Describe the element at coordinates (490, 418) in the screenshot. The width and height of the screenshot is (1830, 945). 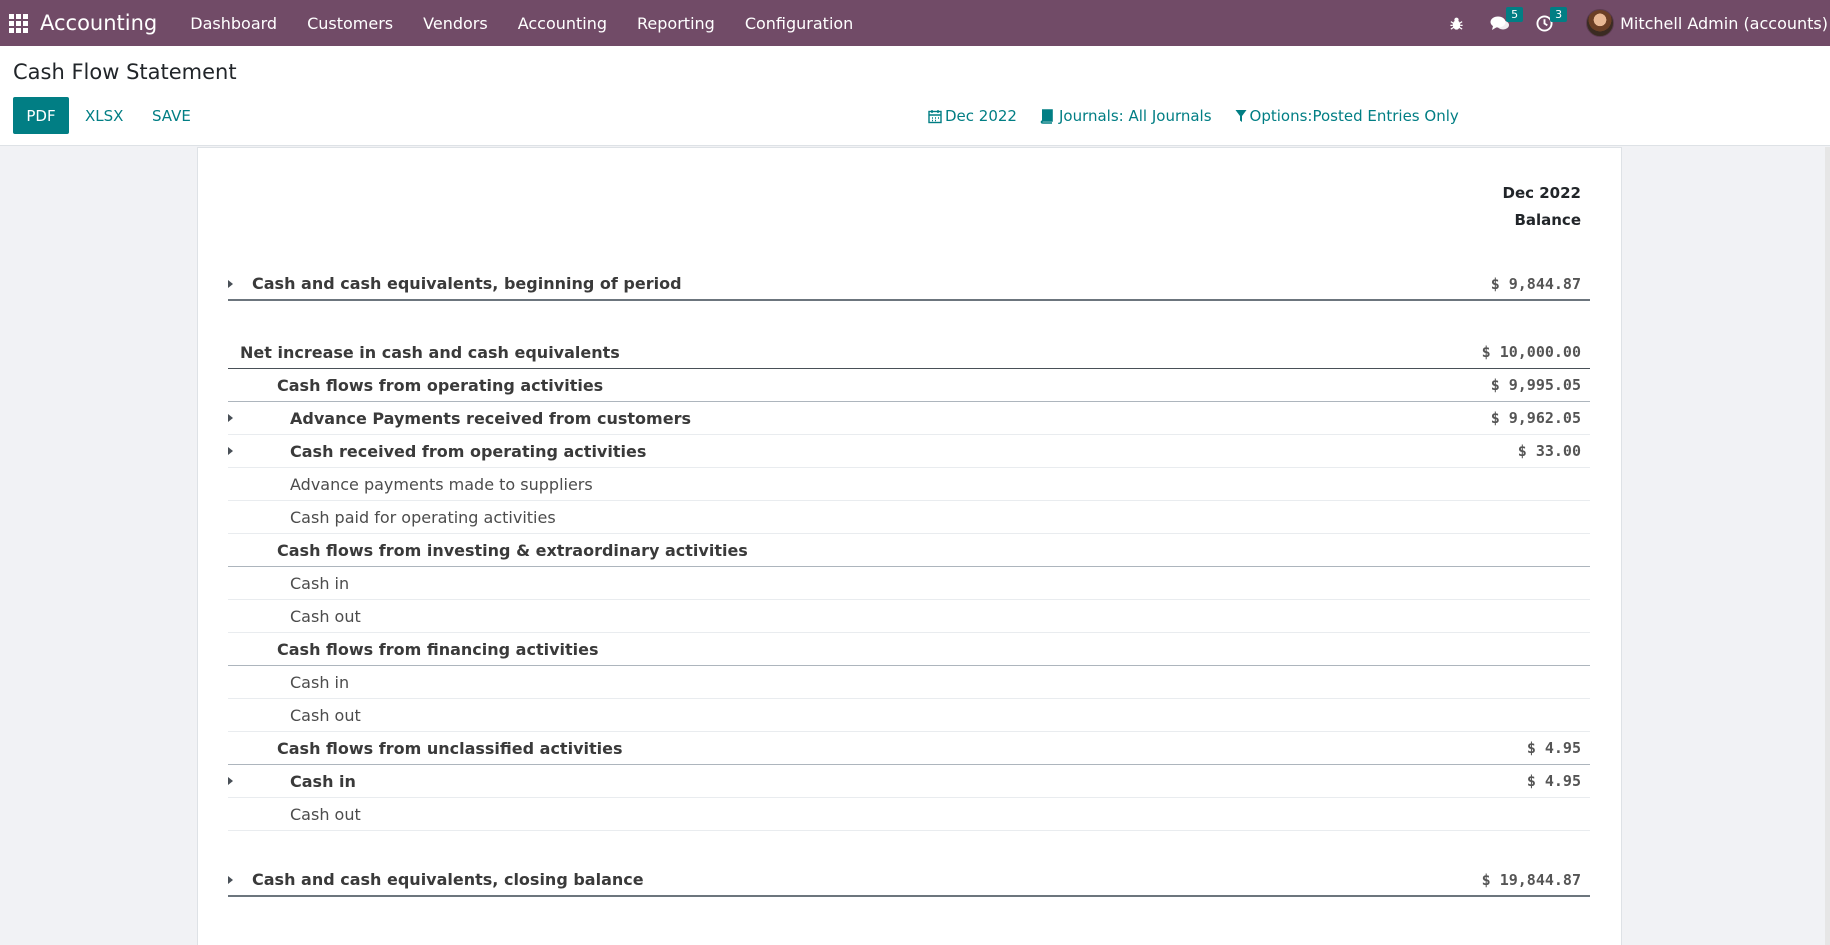
I see `line-label: Advance Payments received from customers` at that location.